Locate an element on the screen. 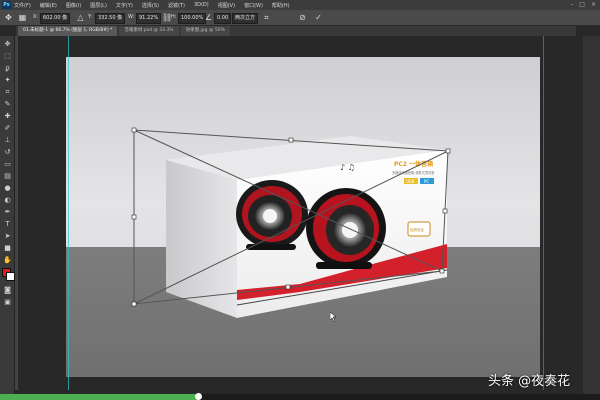 The width and height of the screenshot is (600, 400). box-seal-text: 品质保证 is located at coordinates (417, 229).